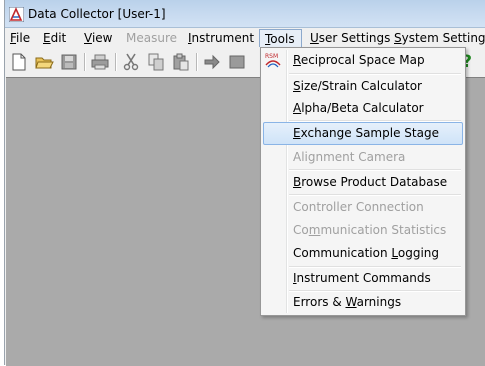 Image resolution: width=485 pixels, height=366 pixels. Describe the element at coordinates (350, 39) in the screenshot. I see `menu-user-settings: User Settings` at that location.